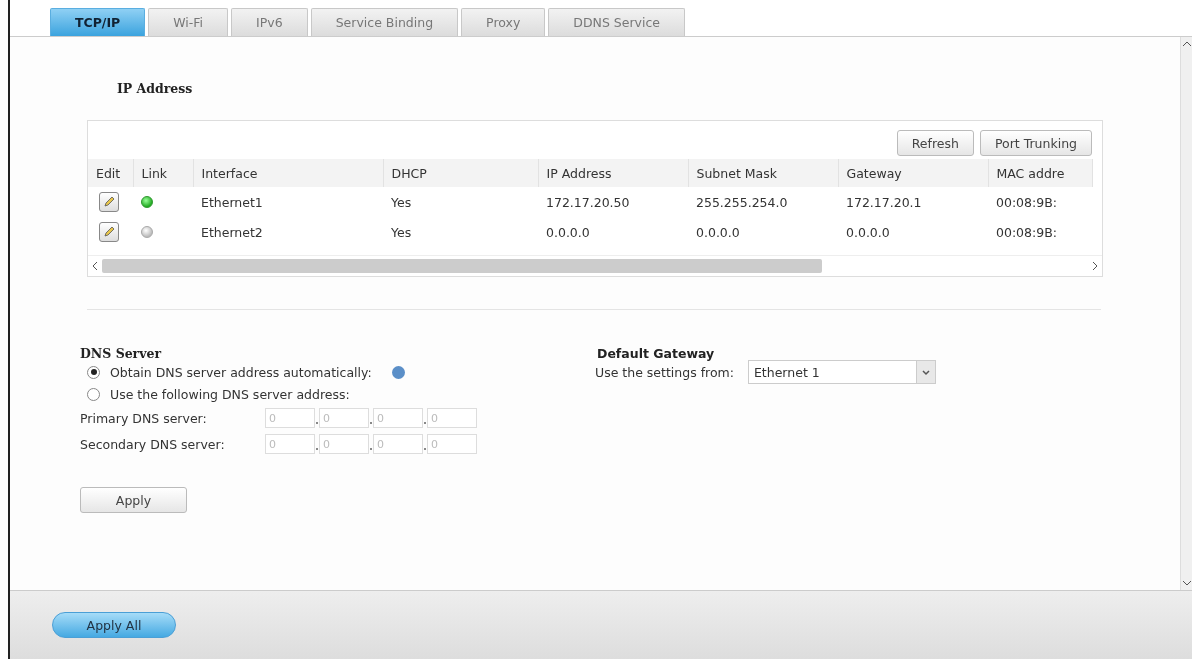  What do you see at coordinates (617, 22) in the screenshot?
I see `tab: DDNS Service` at bounding box center [617, 22].